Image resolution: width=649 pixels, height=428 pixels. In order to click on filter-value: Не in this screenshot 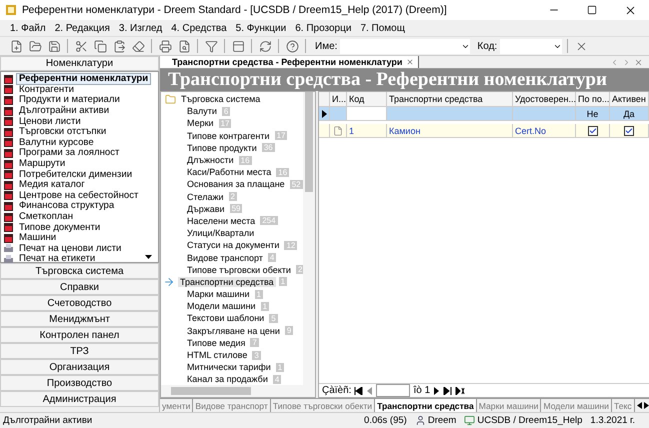, I will do `click(592, 113)`.